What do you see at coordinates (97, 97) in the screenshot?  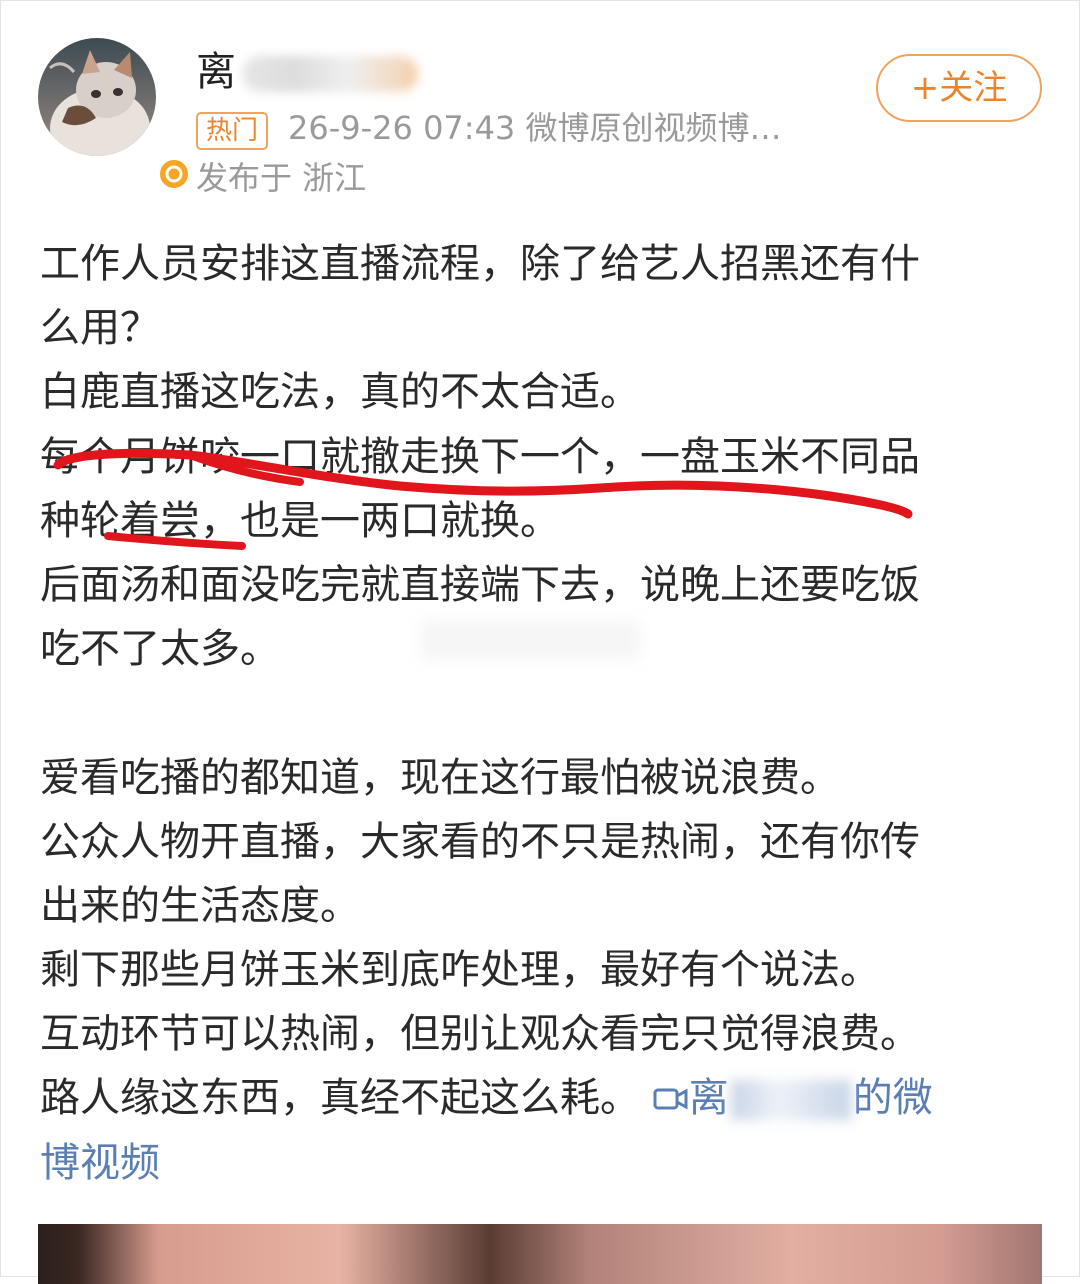 I see `cat-avatar-icon` at bounding box center [97, 97].